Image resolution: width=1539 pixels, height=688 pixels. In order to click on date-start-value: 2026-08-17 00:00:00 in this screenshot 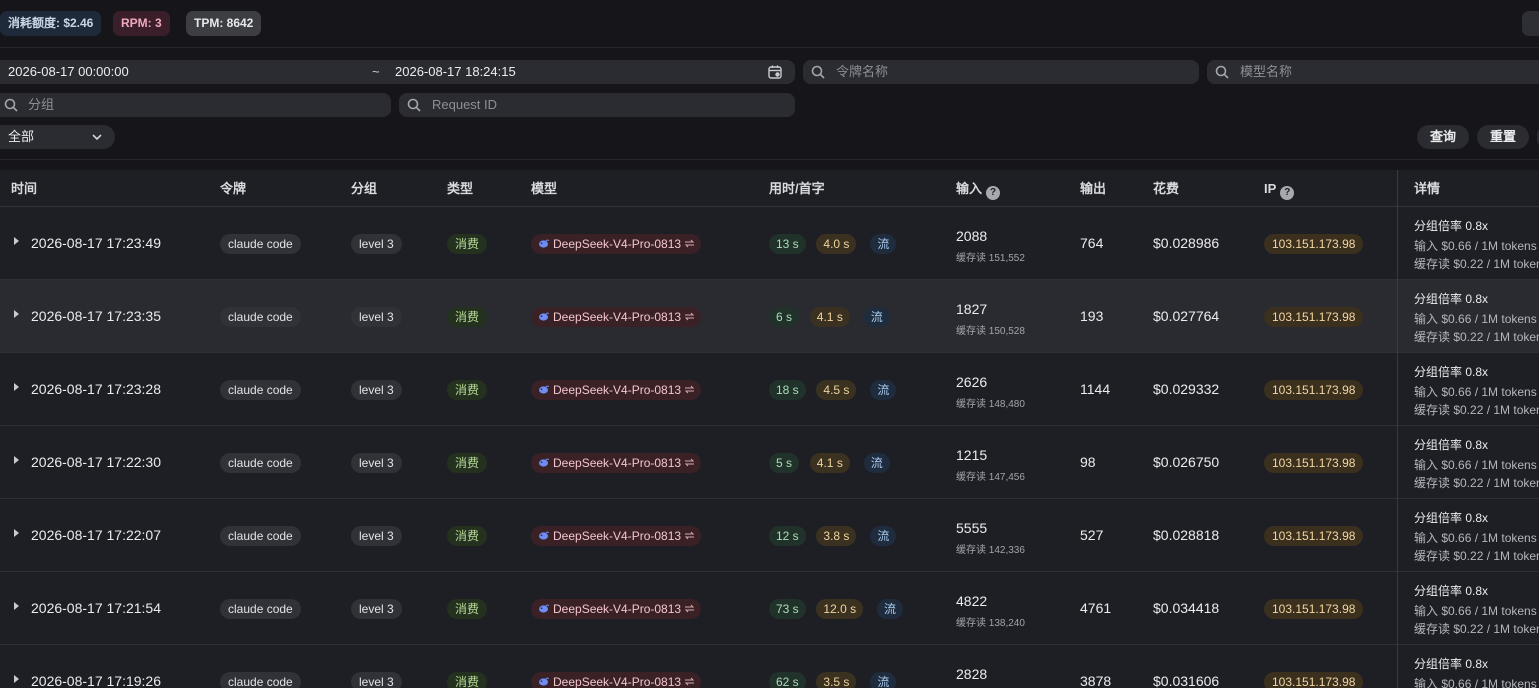, I will do `click(68, 71)`.